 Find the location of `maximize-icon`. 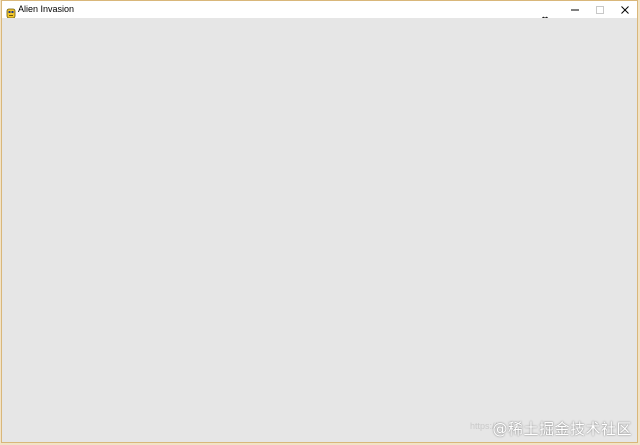

maximize-icon is located at coordinates (600, 9).